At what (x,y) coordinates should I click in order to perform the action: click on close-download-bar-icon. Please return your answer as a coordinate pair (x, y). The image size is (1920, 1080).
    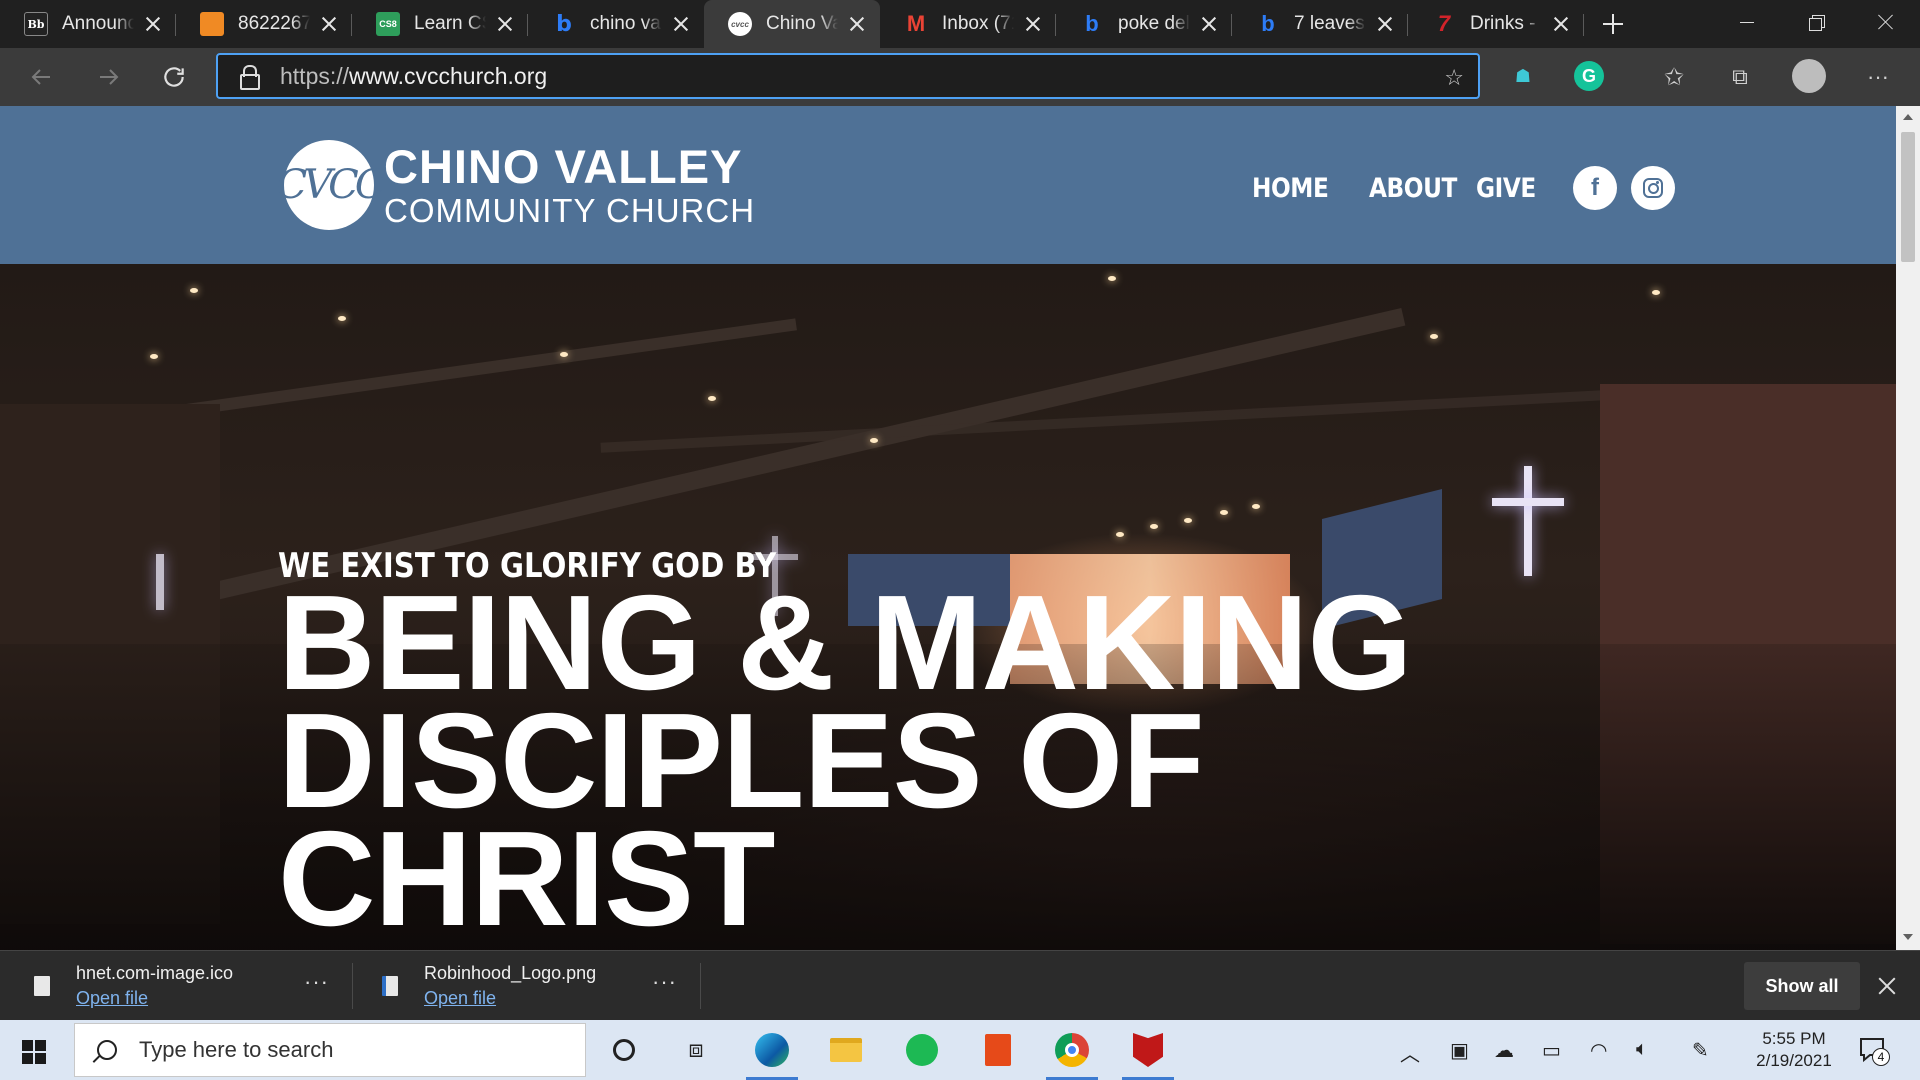
    Looking at the image, I should click on (1887, 986).